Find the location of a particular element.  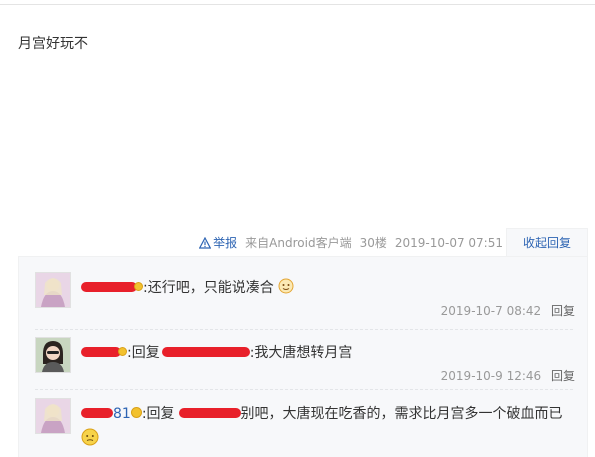

report-link: 举报 is located at coordinates (218, 242).